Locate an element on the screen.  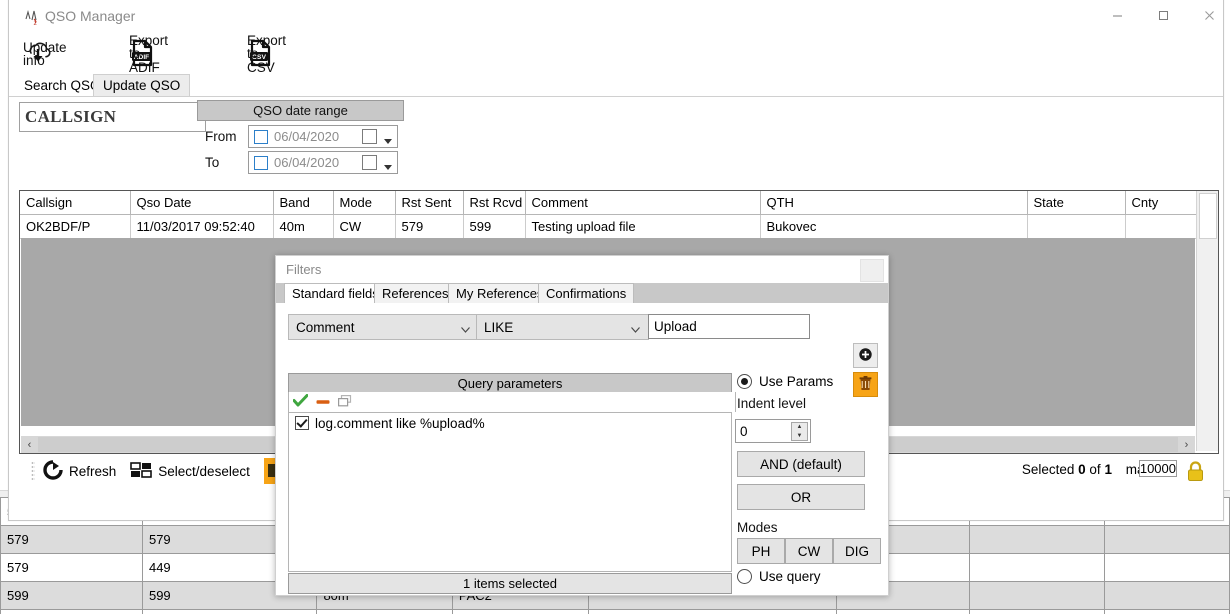
callsign-input: CALLSIGN is located at coordinates (112, 117).